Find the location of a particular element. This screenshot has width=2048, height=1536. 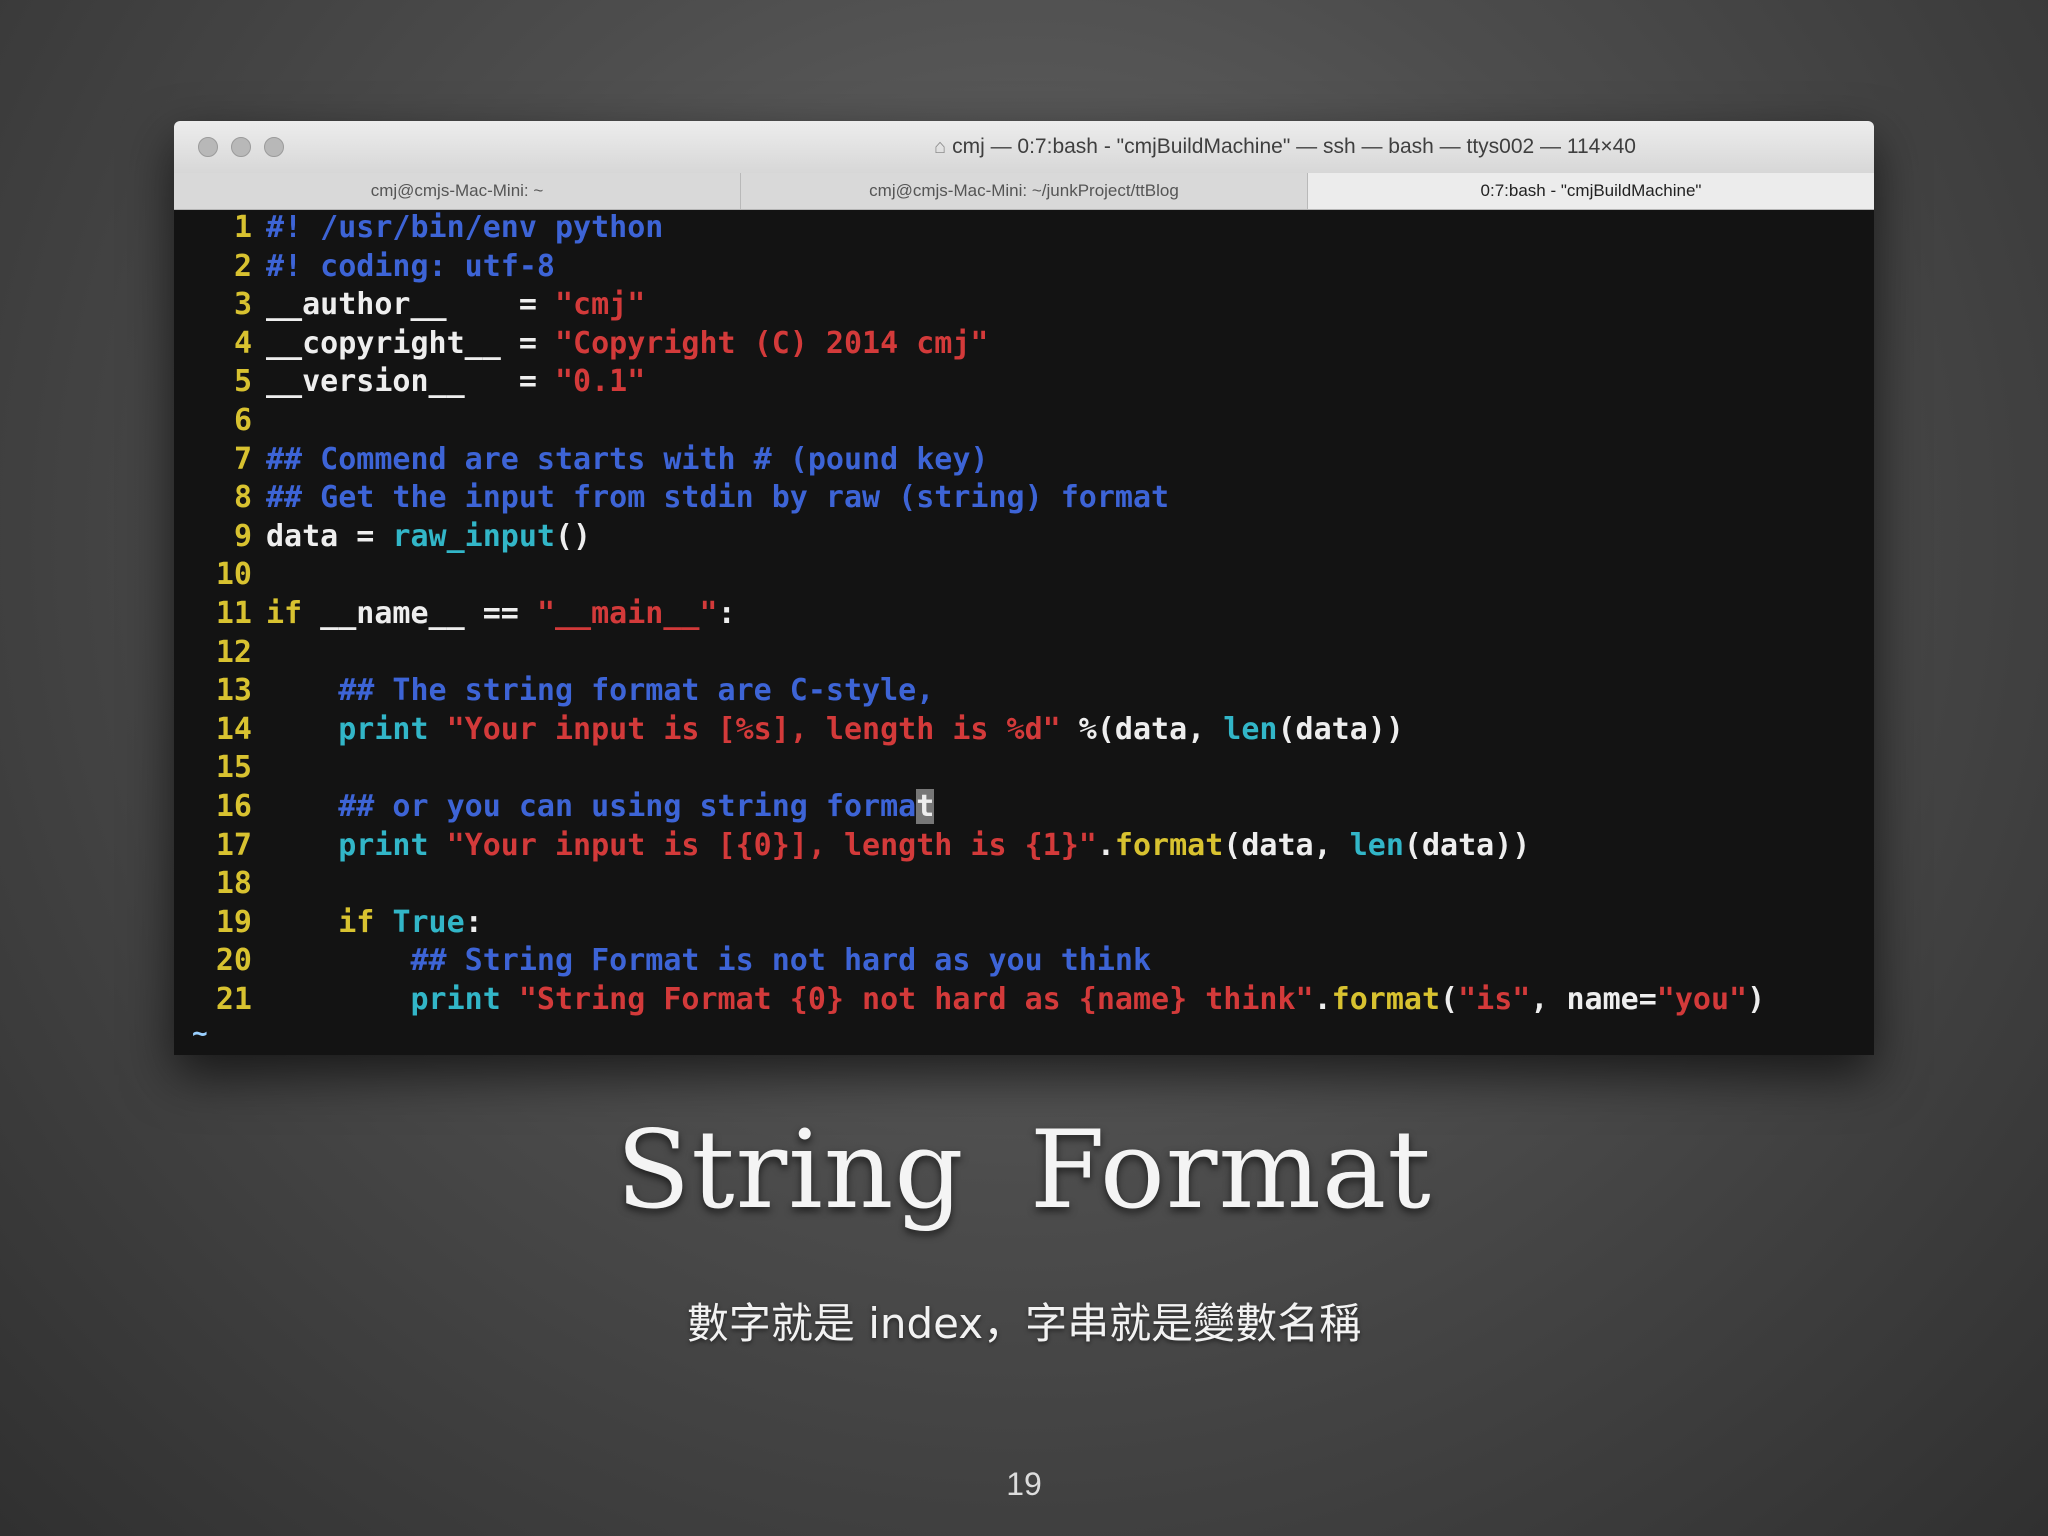

code-token: t is located at coordinates (925, 806).